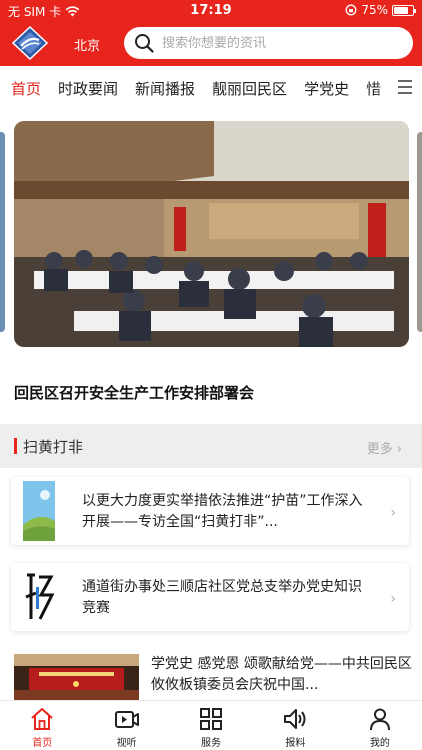 The height and width of the screenshot is (750, 422). Describe the element at coordinates (87, 44) in the screenshot. I see `city-selector: 北京` at that location.